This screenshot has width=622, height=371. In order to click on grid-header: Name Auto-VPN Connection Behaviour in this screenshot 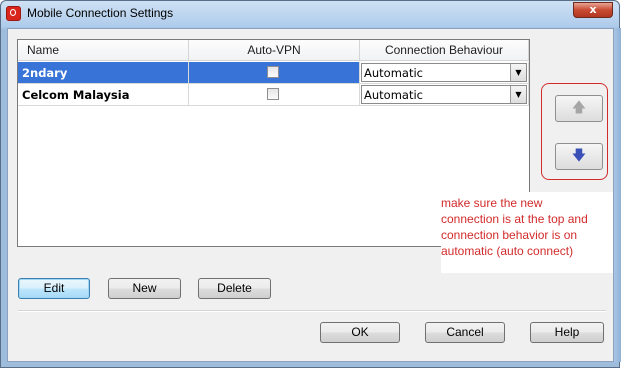, I will do `click(273, 51)`.